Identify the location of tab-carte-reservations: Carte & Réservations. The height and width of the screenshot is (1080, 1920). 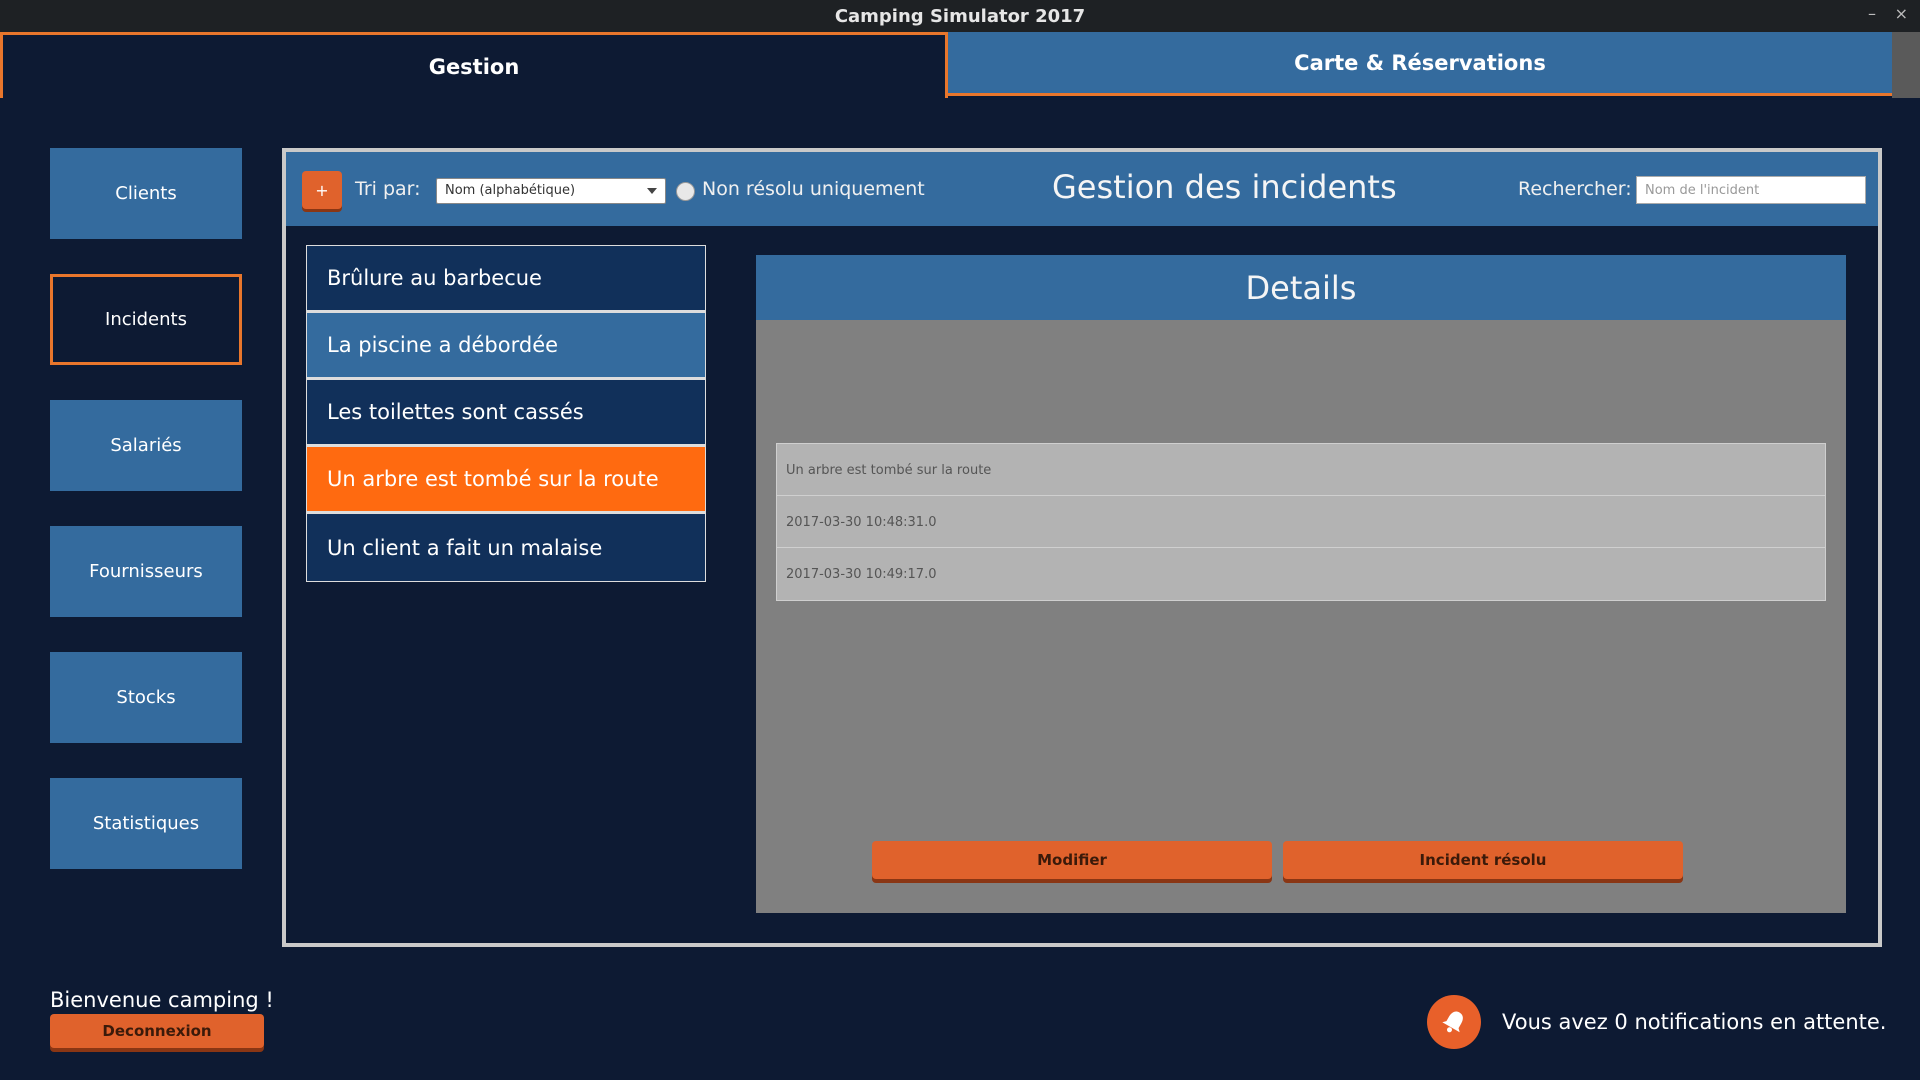
(1420, 64).